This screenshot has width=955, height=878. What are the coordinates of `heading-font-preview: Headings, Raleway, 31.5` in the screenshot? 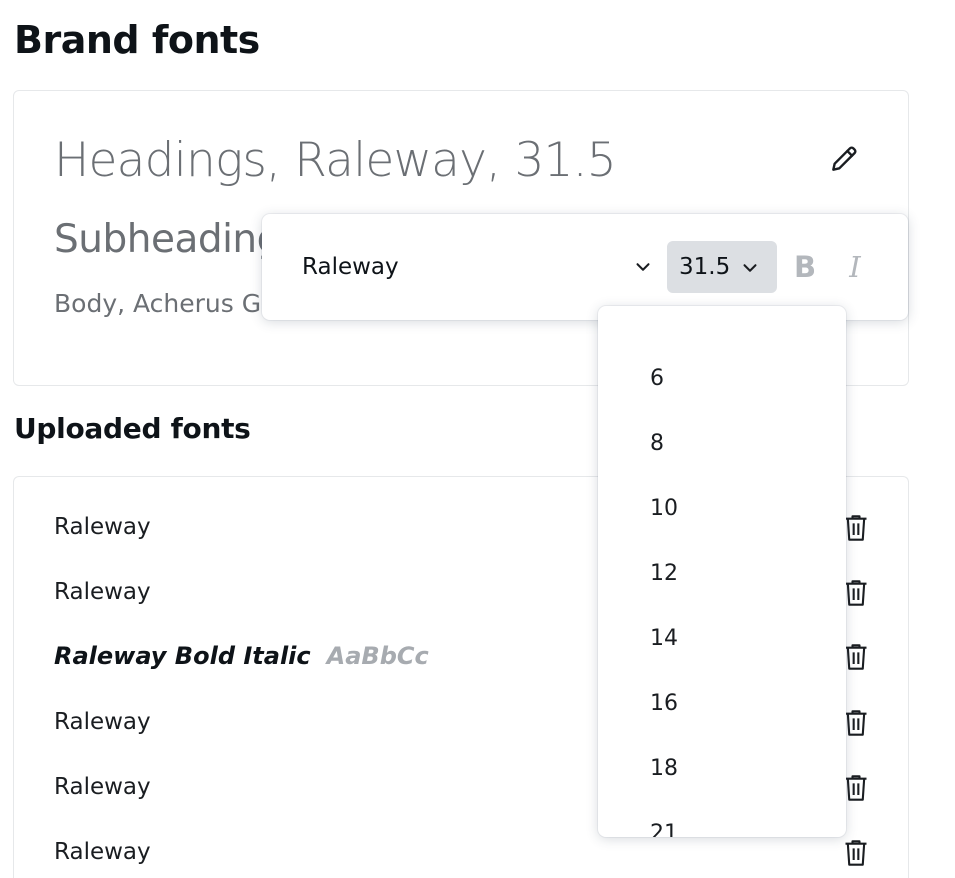 It's located at (335, 160).